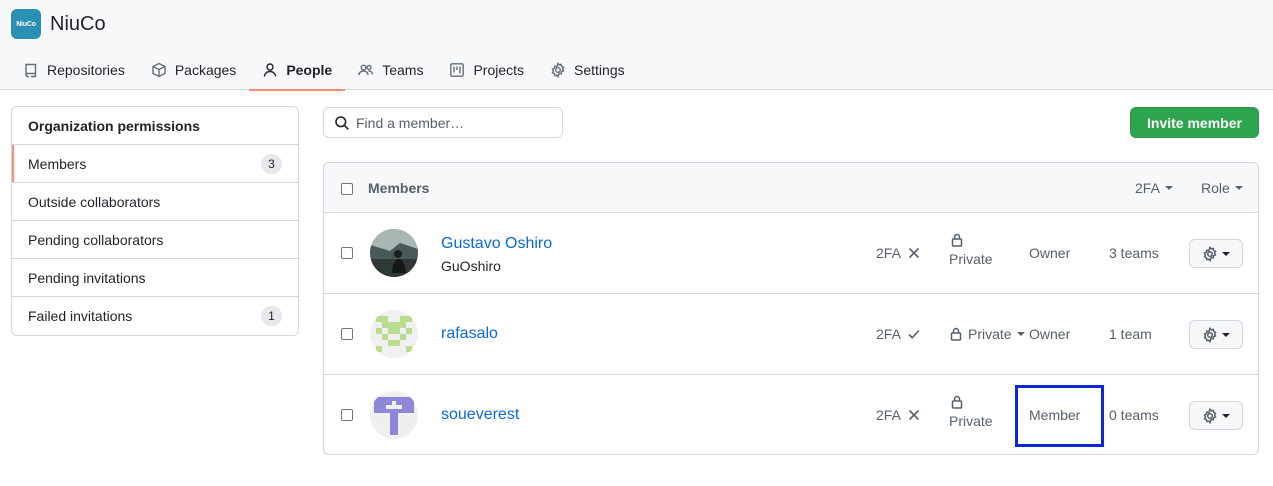  I want to click on tab-label: Packages, so click(205, 70).